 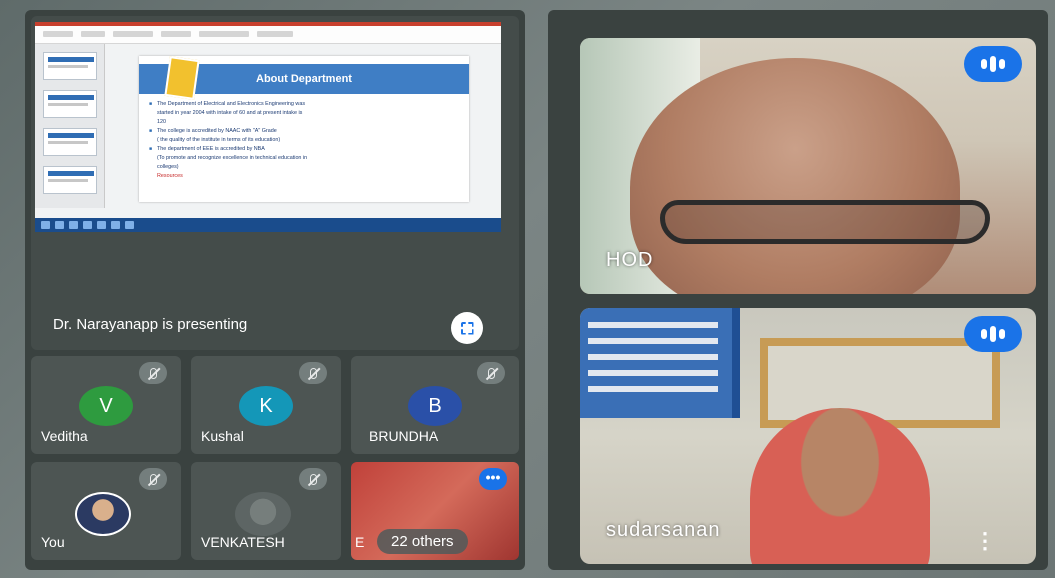 What do you see at coordinates (170, 176) in the screenshot?
I see `slide-line: Resources` at bounding box center [170, 176].